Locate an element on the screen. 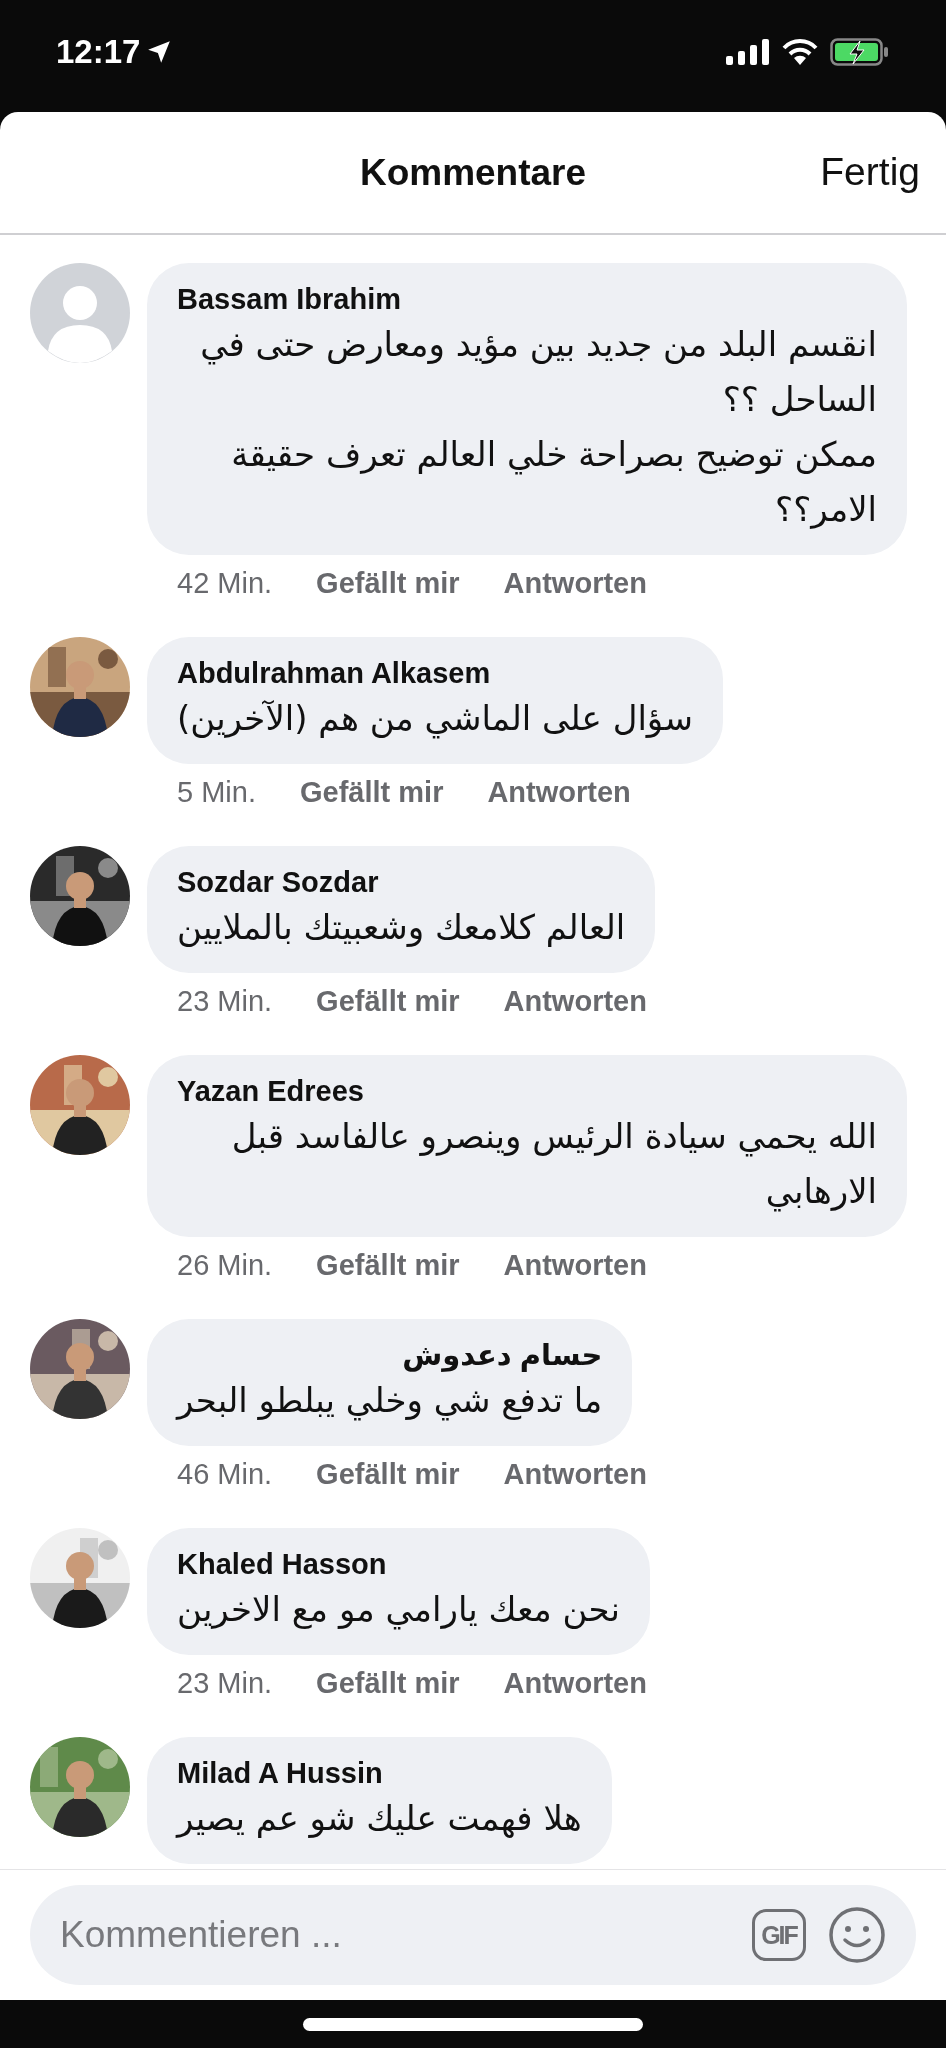  comment-input-field: Kommentieren ... GIF is located at coordinates (473, 1935).